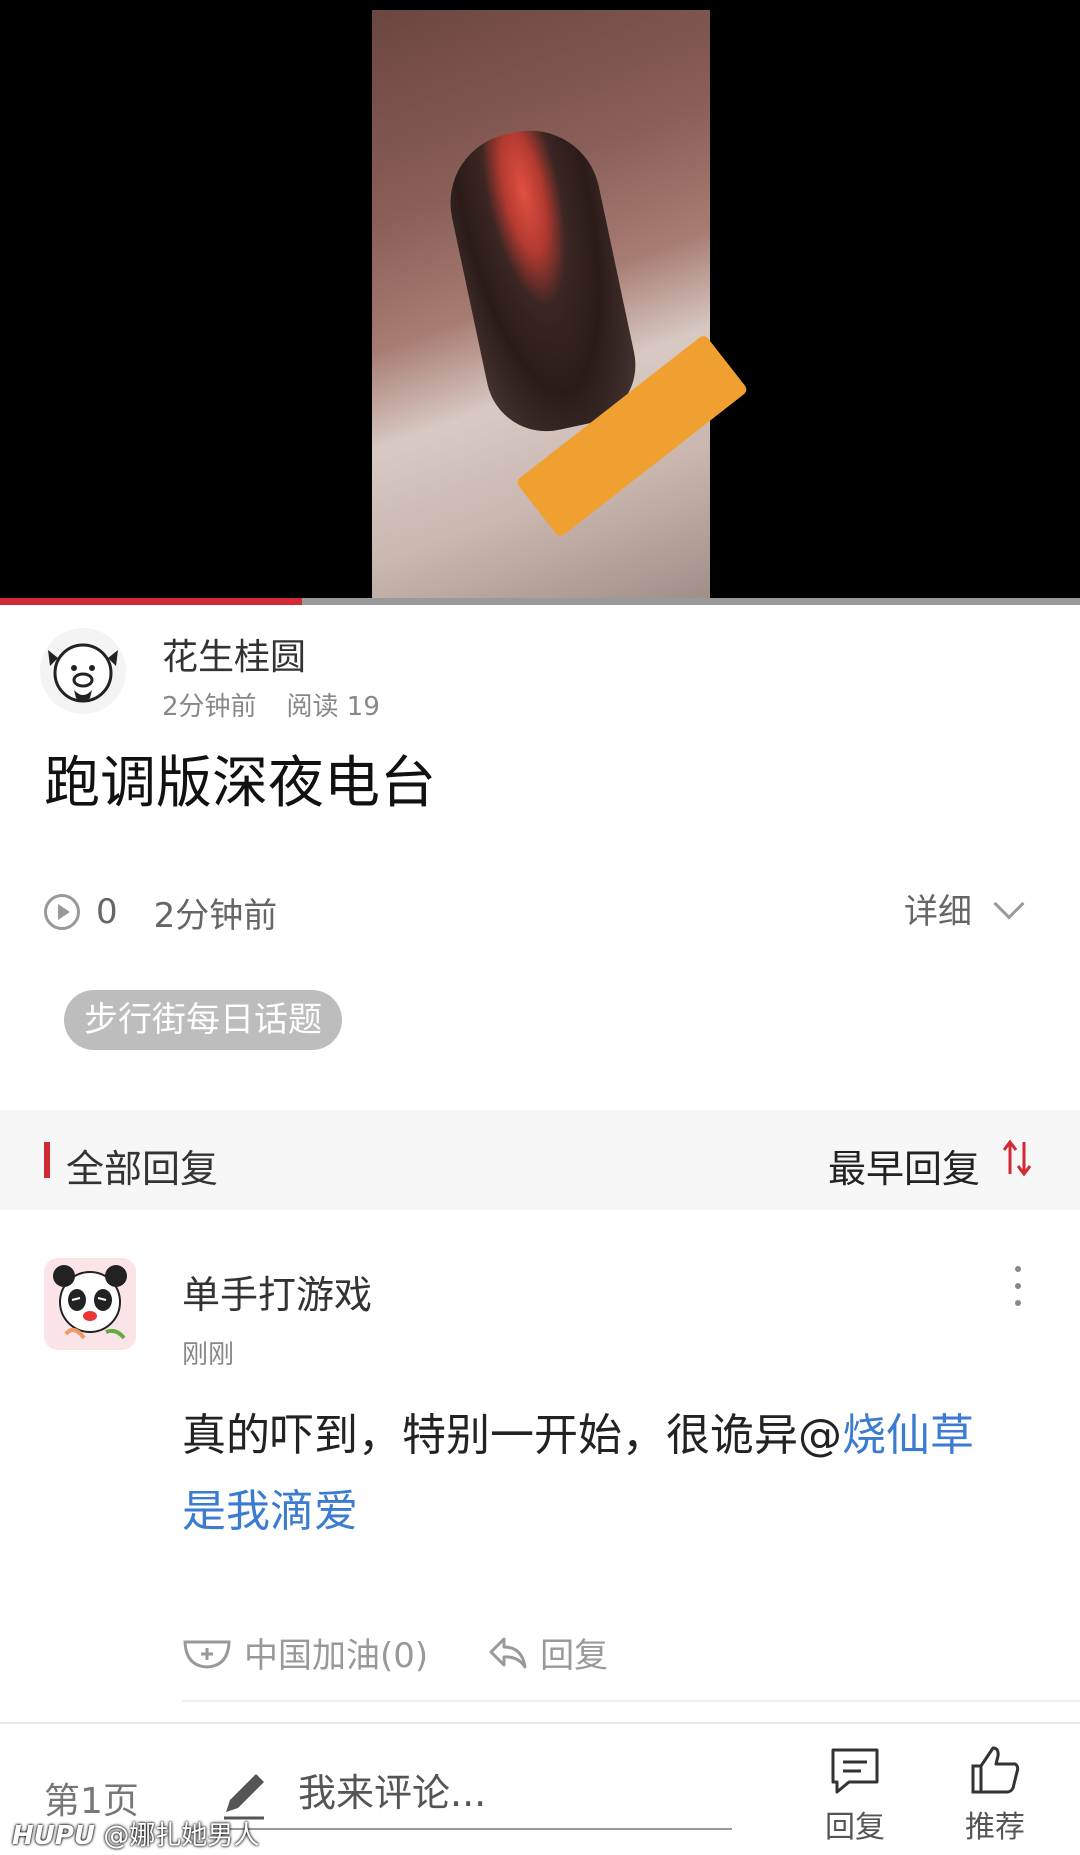 This screenshot has width=1080, height=1855. I want to click on video-content-shoe, so click(542, 280).